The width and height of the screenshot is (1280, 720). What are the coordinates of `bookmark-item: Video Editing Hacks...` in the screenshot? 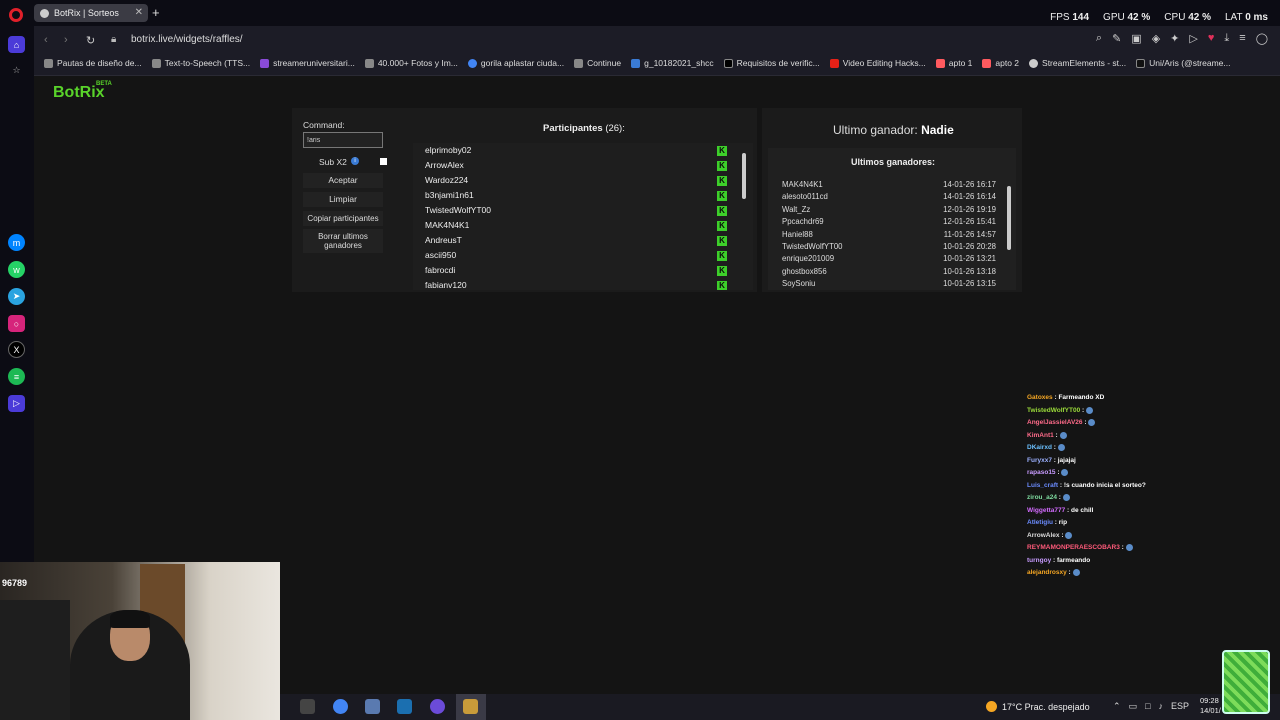 It's located at (877, 63).